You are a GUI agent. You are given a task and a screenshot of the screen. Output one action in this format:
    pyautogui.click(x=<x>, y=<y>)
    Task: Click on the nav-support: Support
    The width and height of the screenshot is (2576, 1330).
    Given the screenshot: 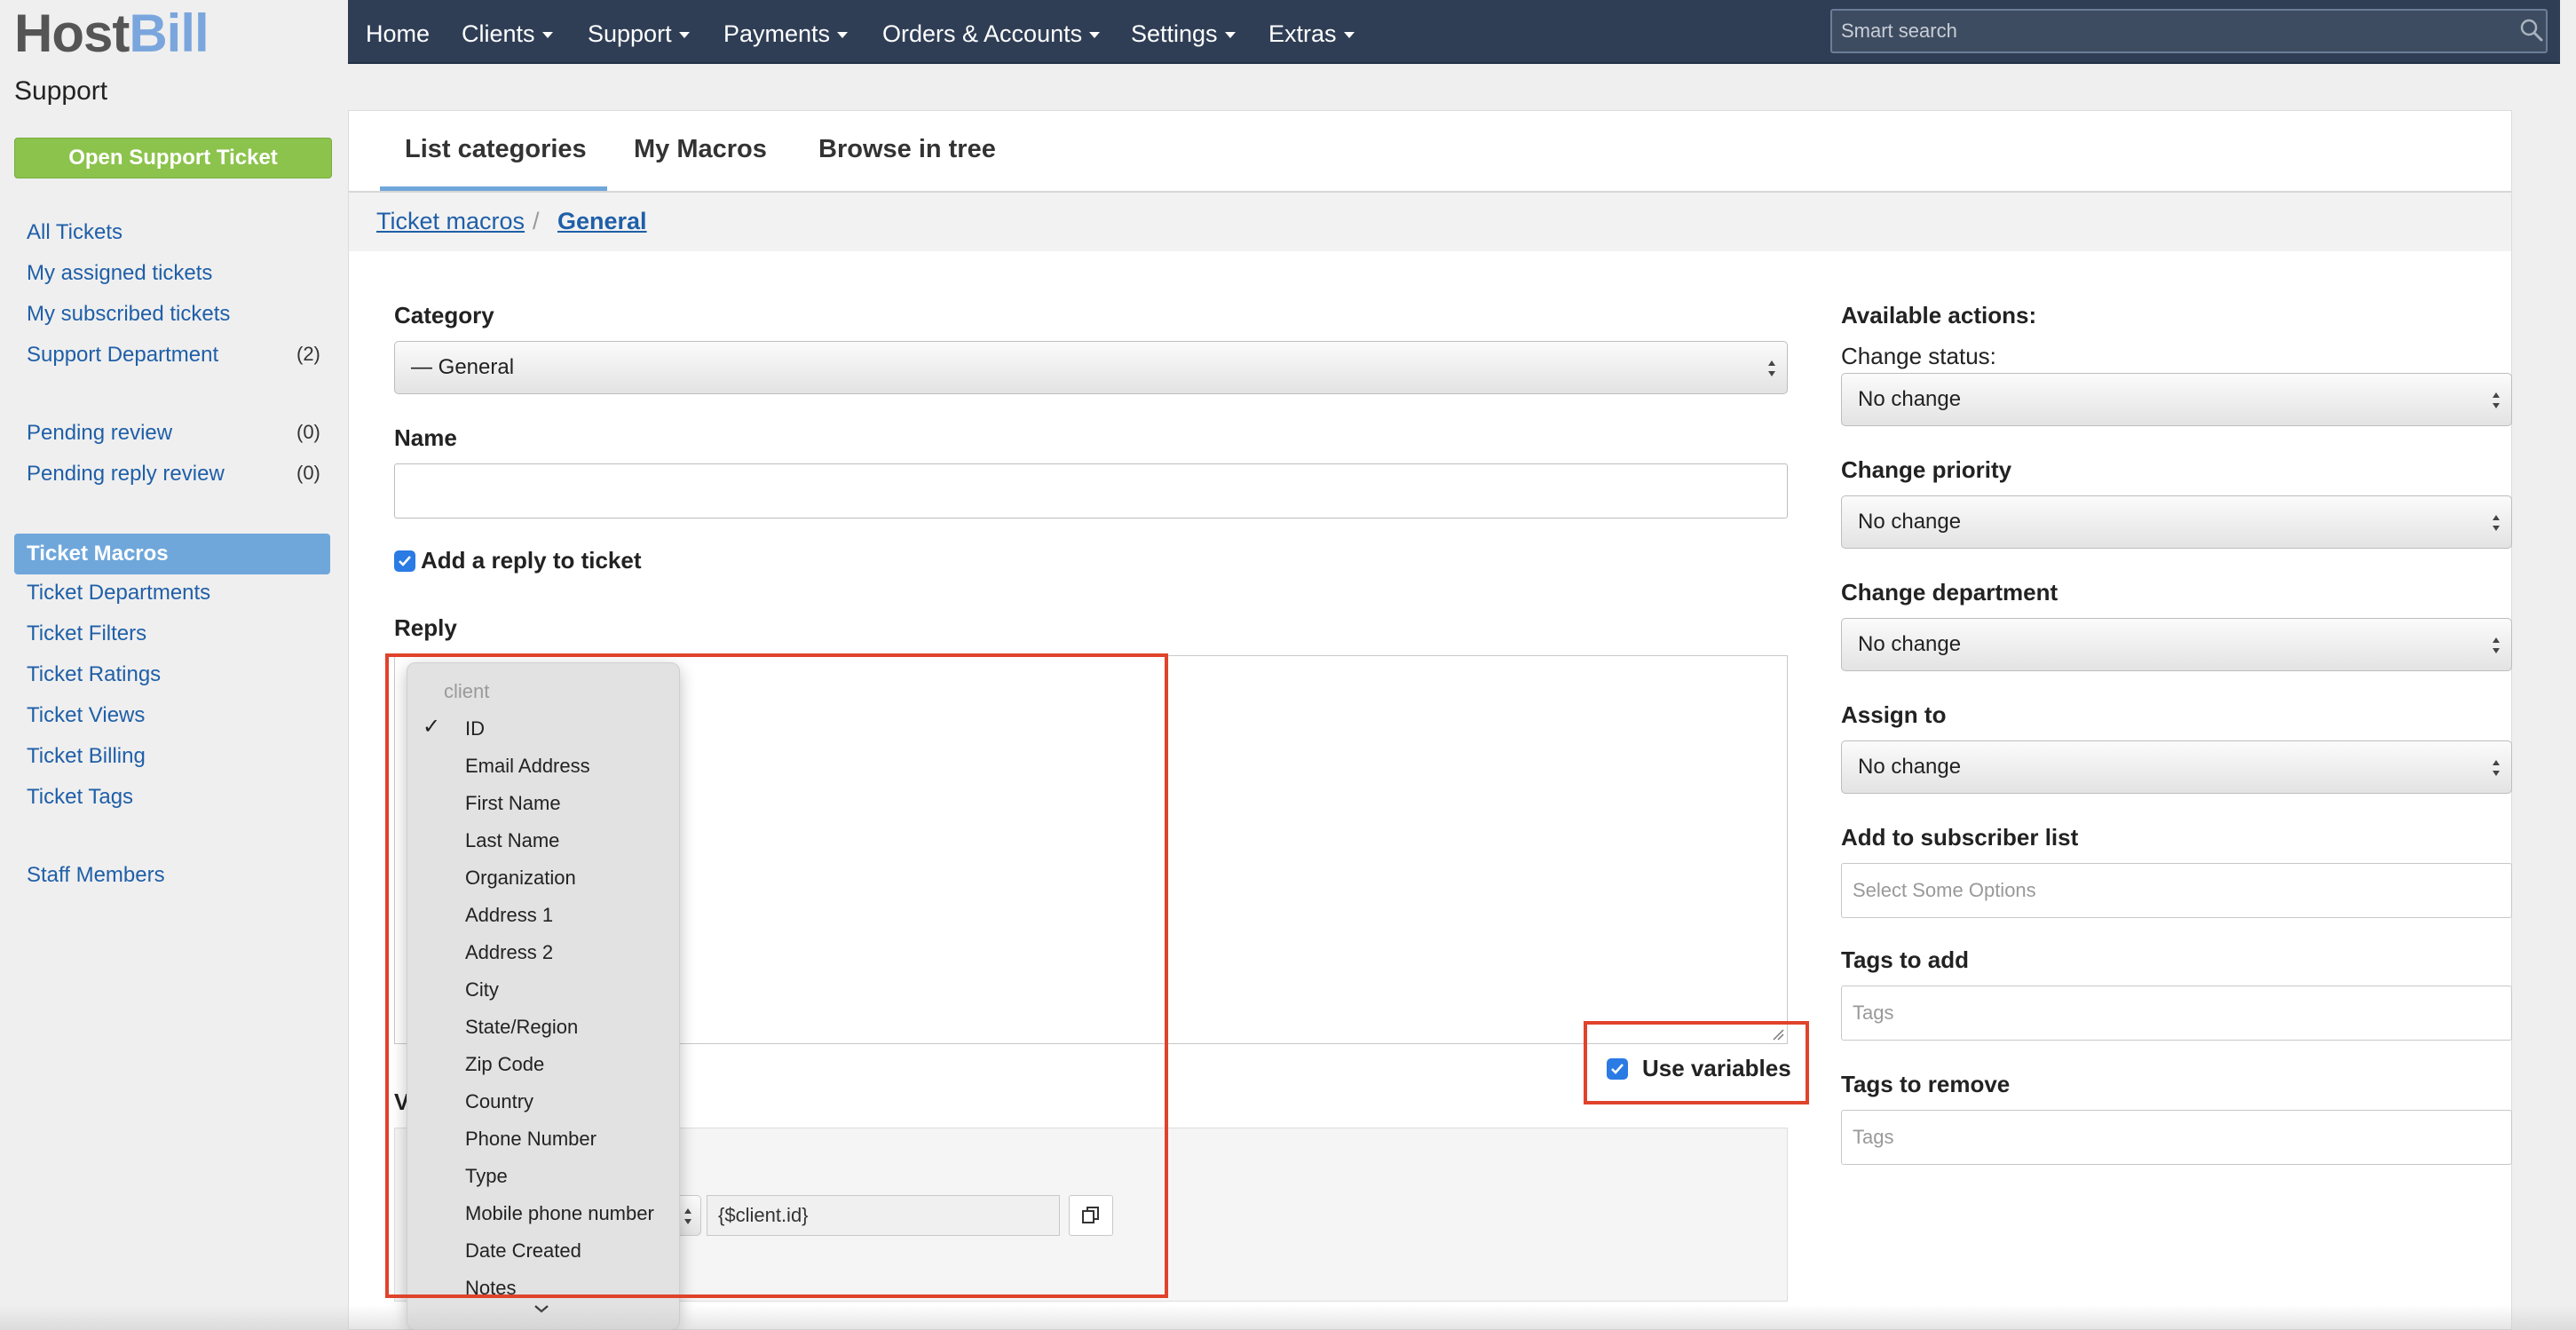 What is the action you would take?
    pyautogui.click(x=639, y=32)
    